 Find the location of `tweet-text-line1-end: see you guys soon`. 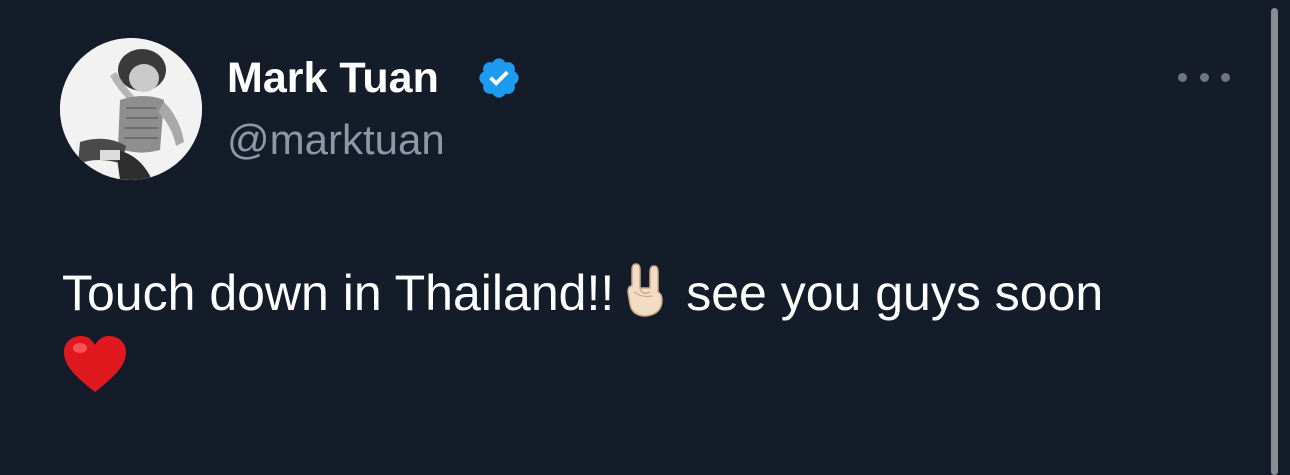

tweet-text-line1-end: see you guys soon is located at coordinates (895, 293).